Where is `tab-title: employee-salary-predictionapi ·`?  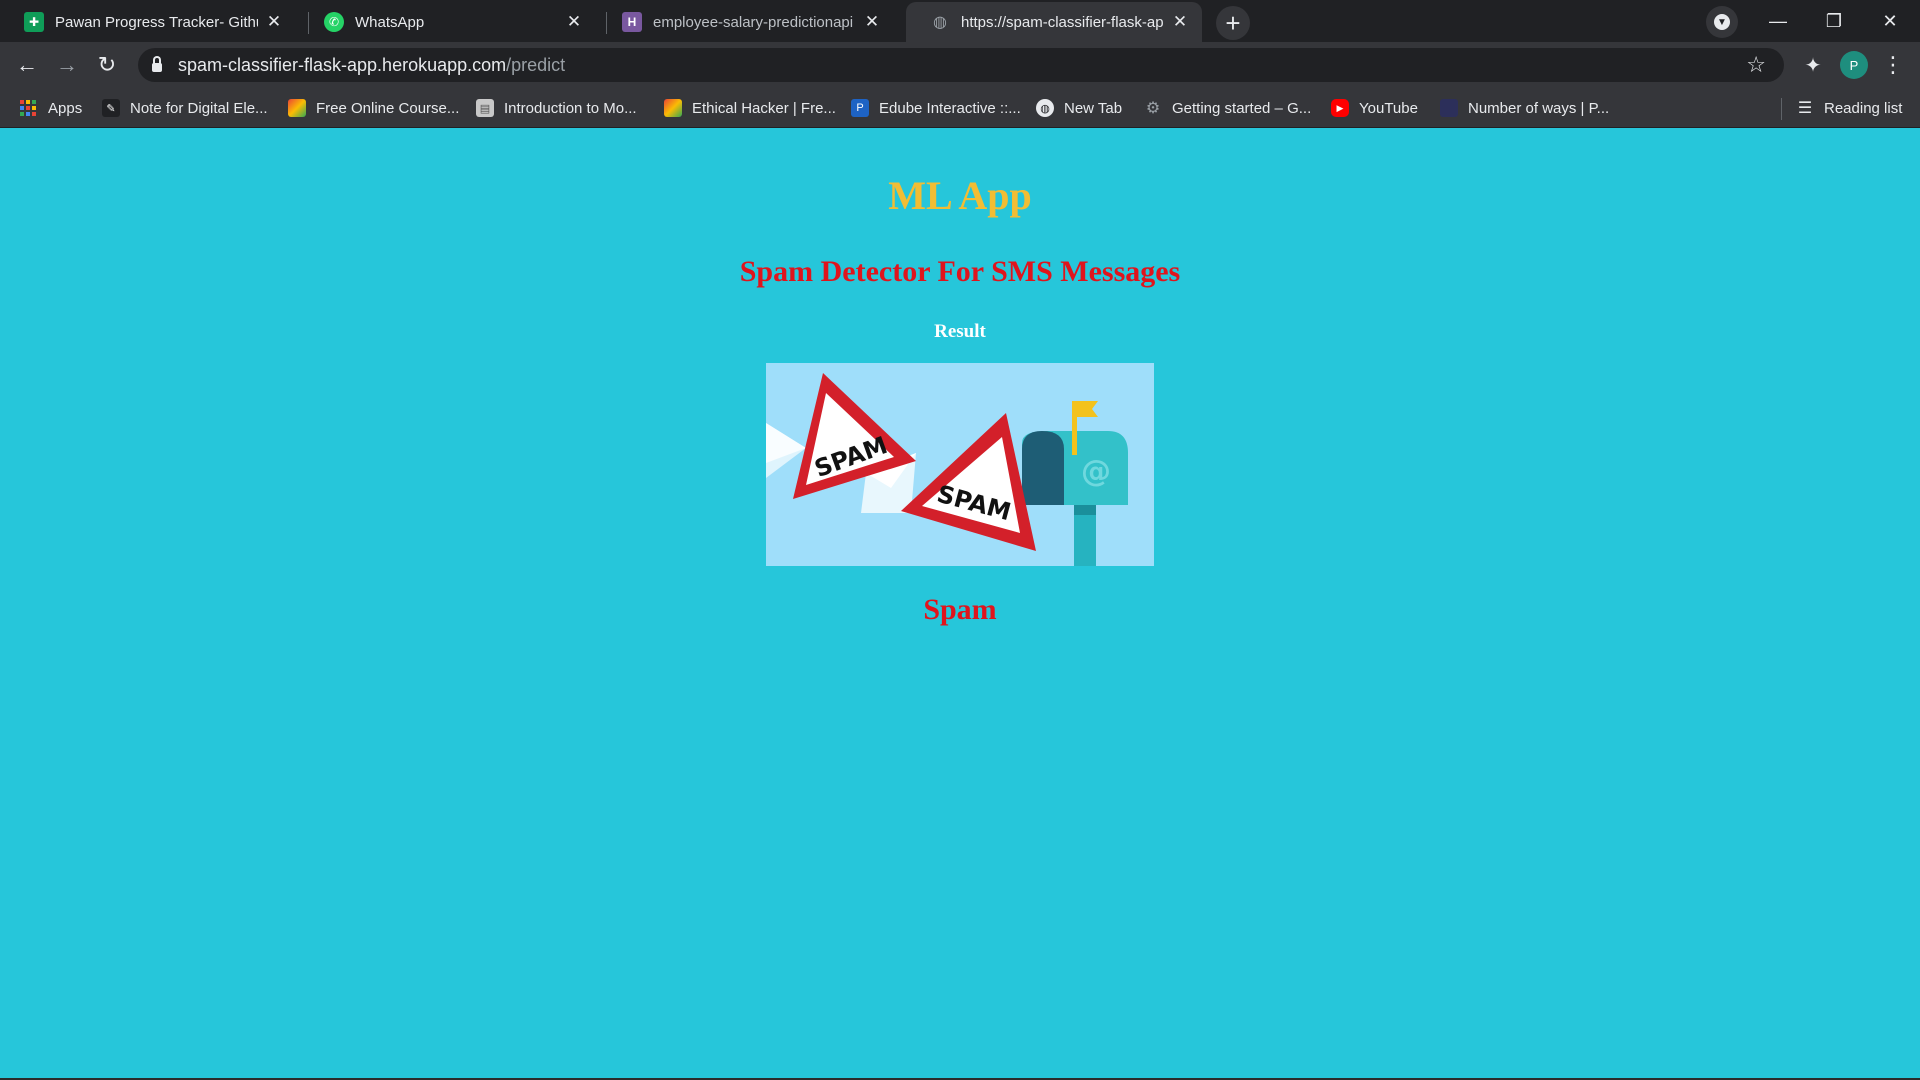 tab-title: employee-salary-predictionapi · is located at coordinates (754, 22).